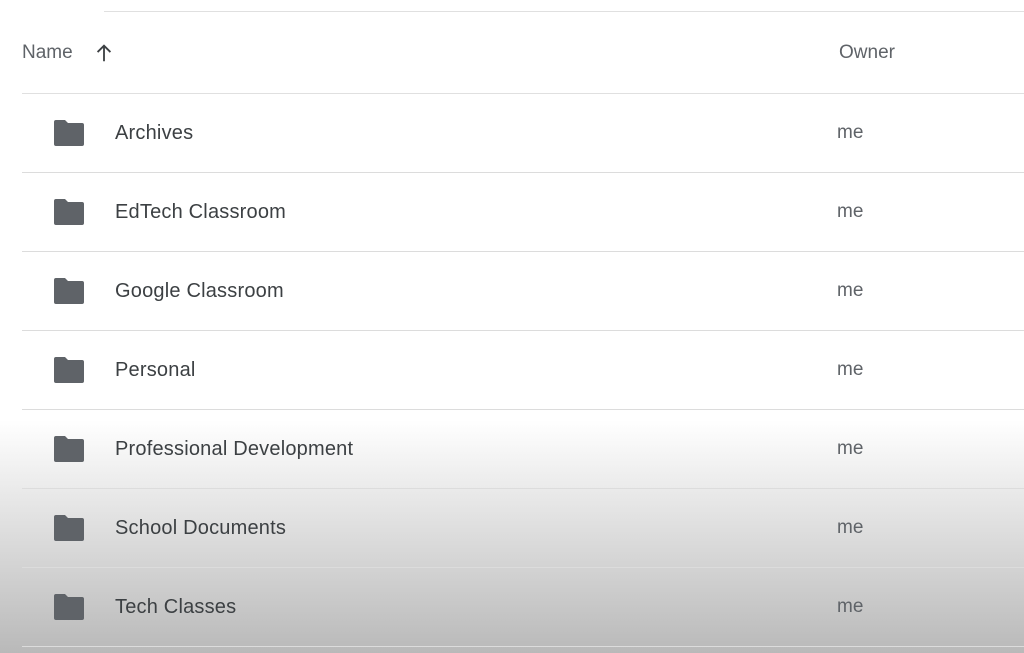  I want to click on folder-name: Professional Development, so click(234, 448).